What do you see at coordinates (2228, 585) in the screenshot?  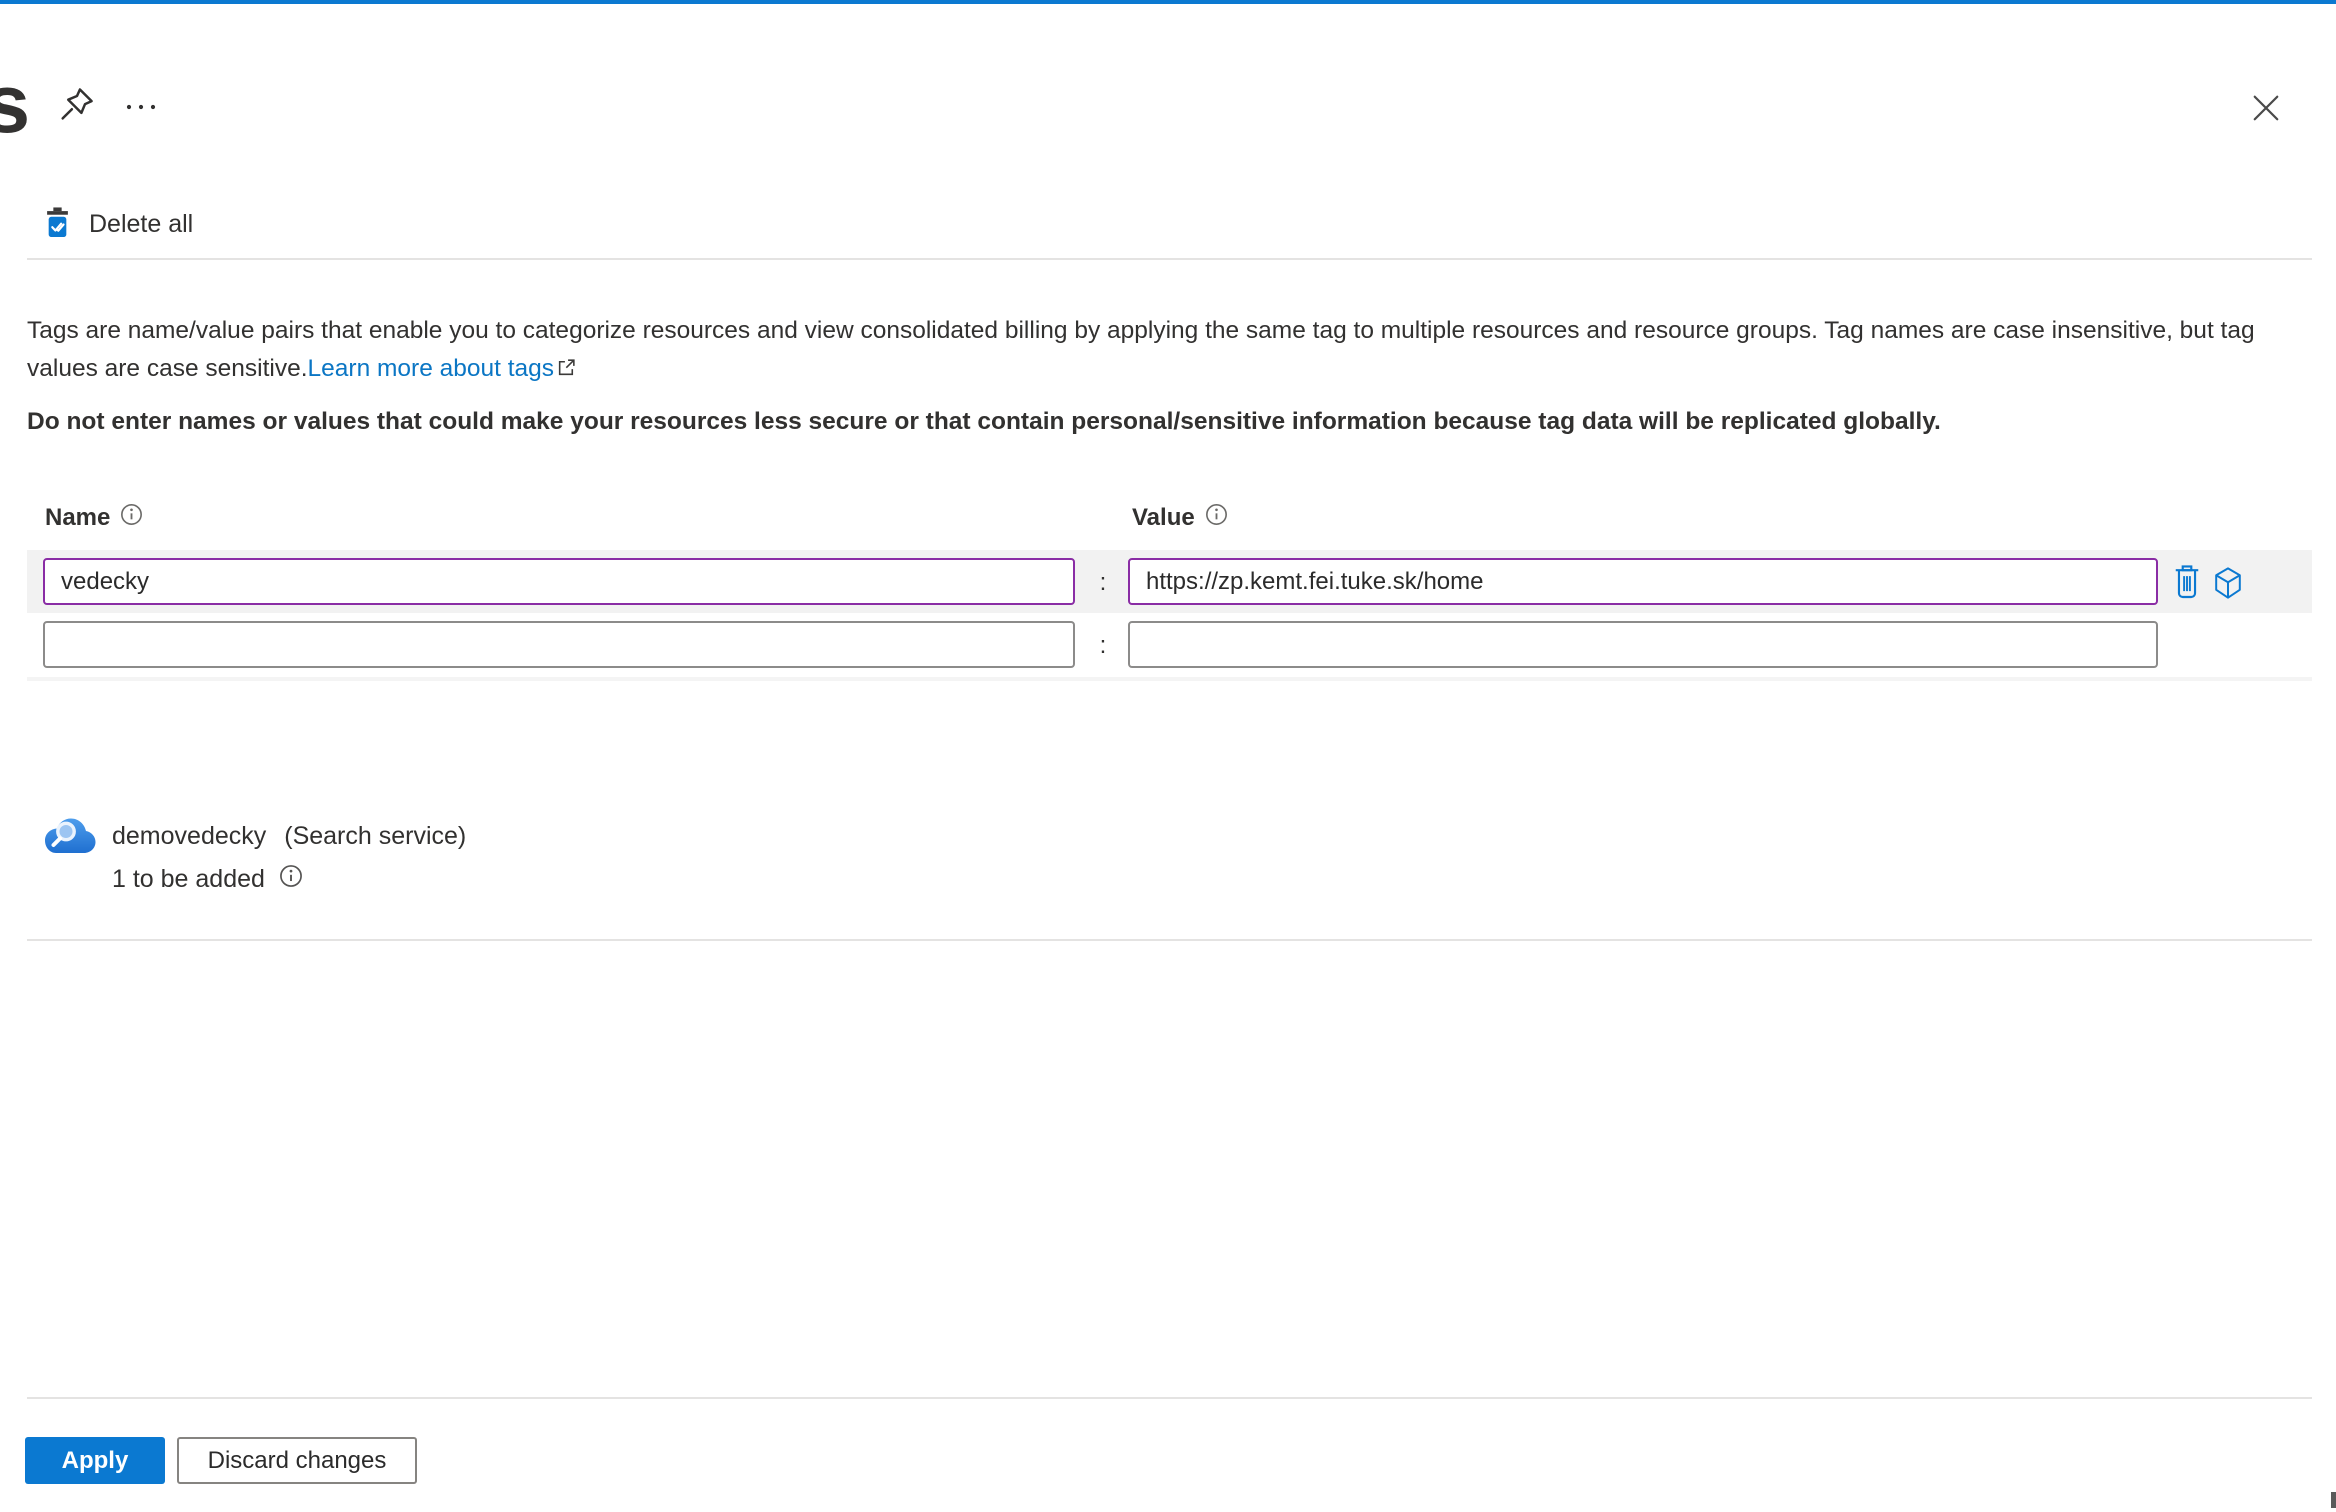 I see `cube-icon` at bounding box center [2228, 585].